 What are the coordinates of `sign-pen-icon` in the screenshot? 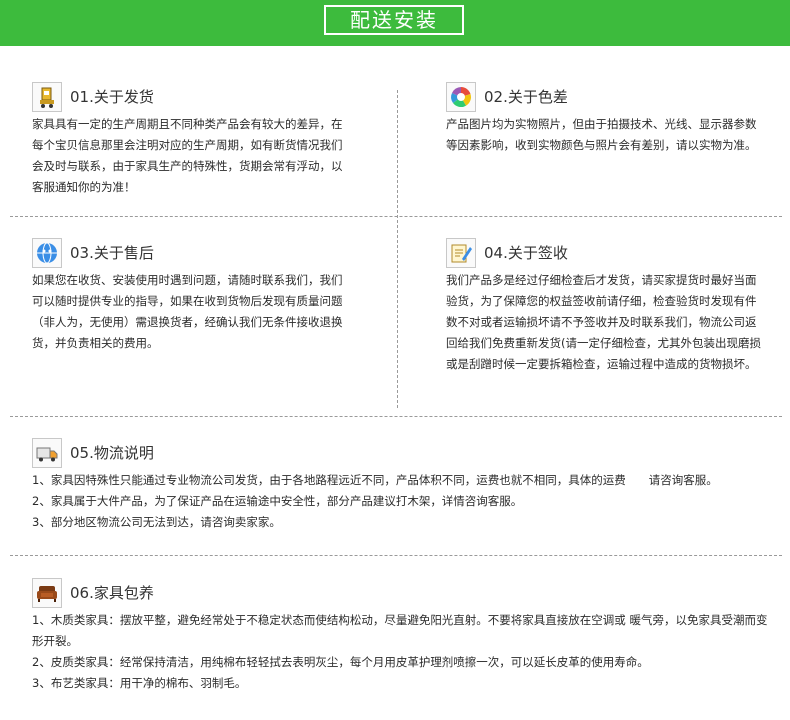 It's located at (461, 253).